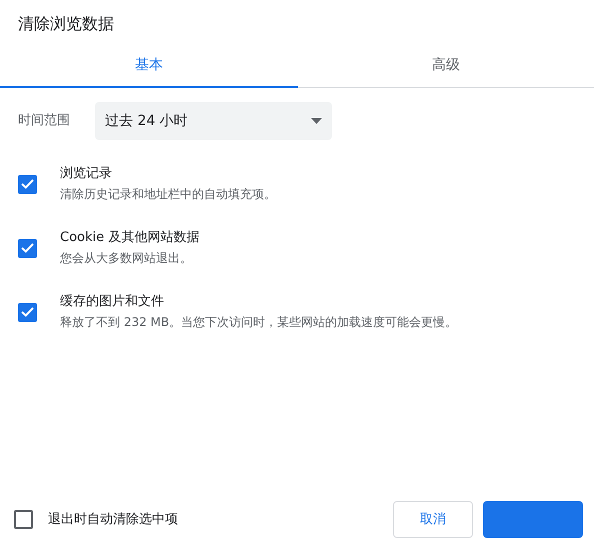 This screenshot has height=543, width=594. Describe the element at coordinates (259, 322) in the screenshot. I see `option-description: 释放了不到 232 MB。当您下次访问时，某些网站的加载速度可能会更慢。` at that location.